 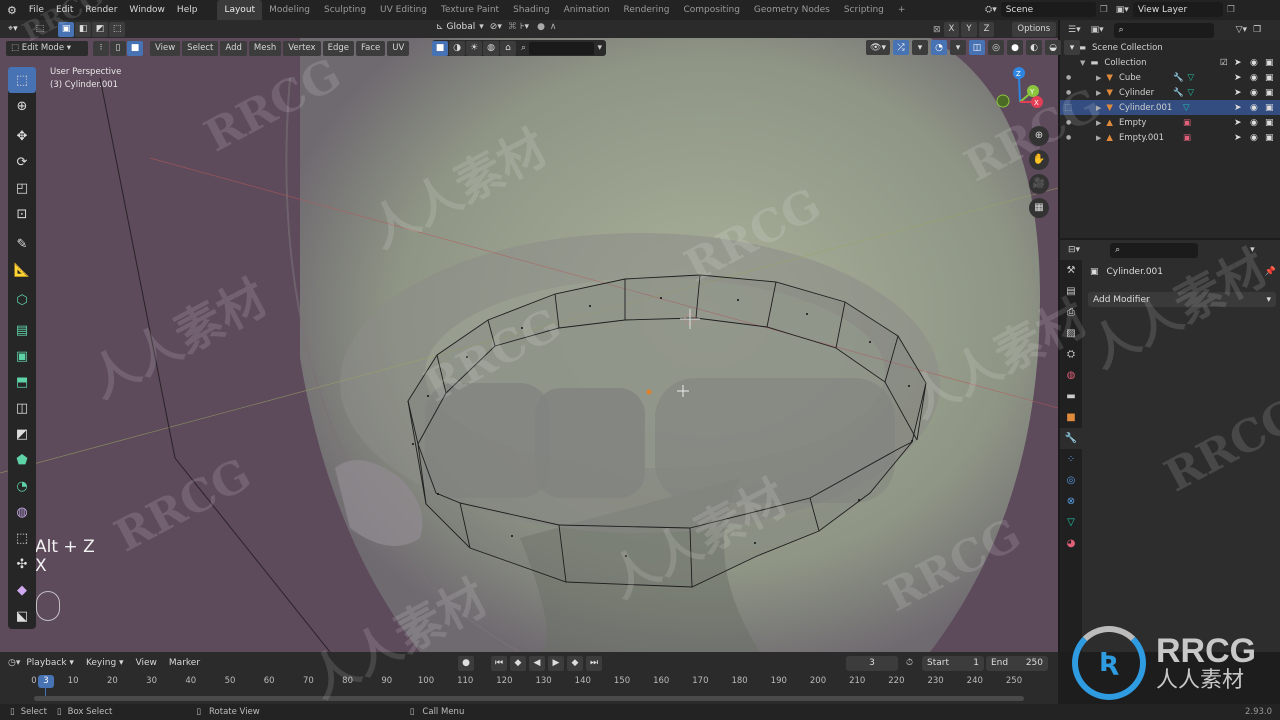 I want to click on navigation-gizmo: Z Y X, so click(x=1022, y=94).